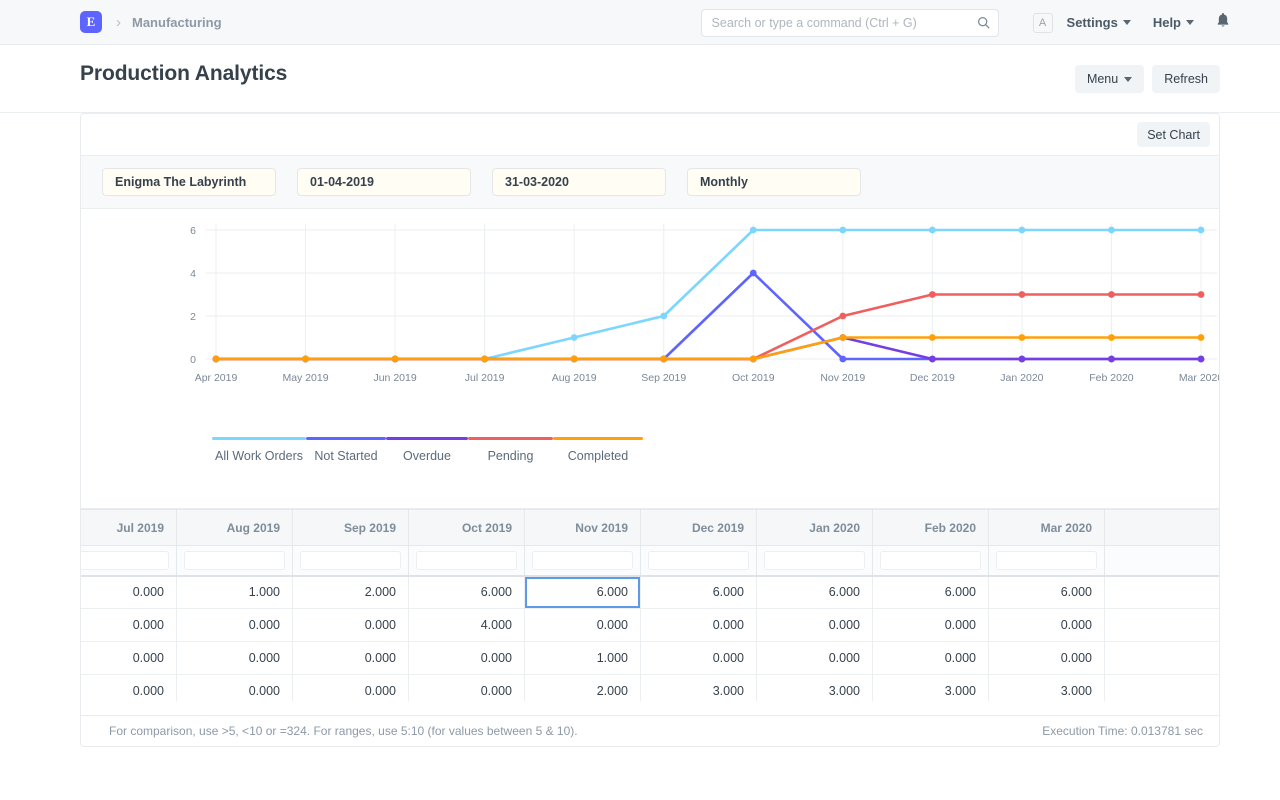  Describe the element at coordinates (384, 182) in the screenshot. I see `filter-from-date: 01-04-2019` at that location.